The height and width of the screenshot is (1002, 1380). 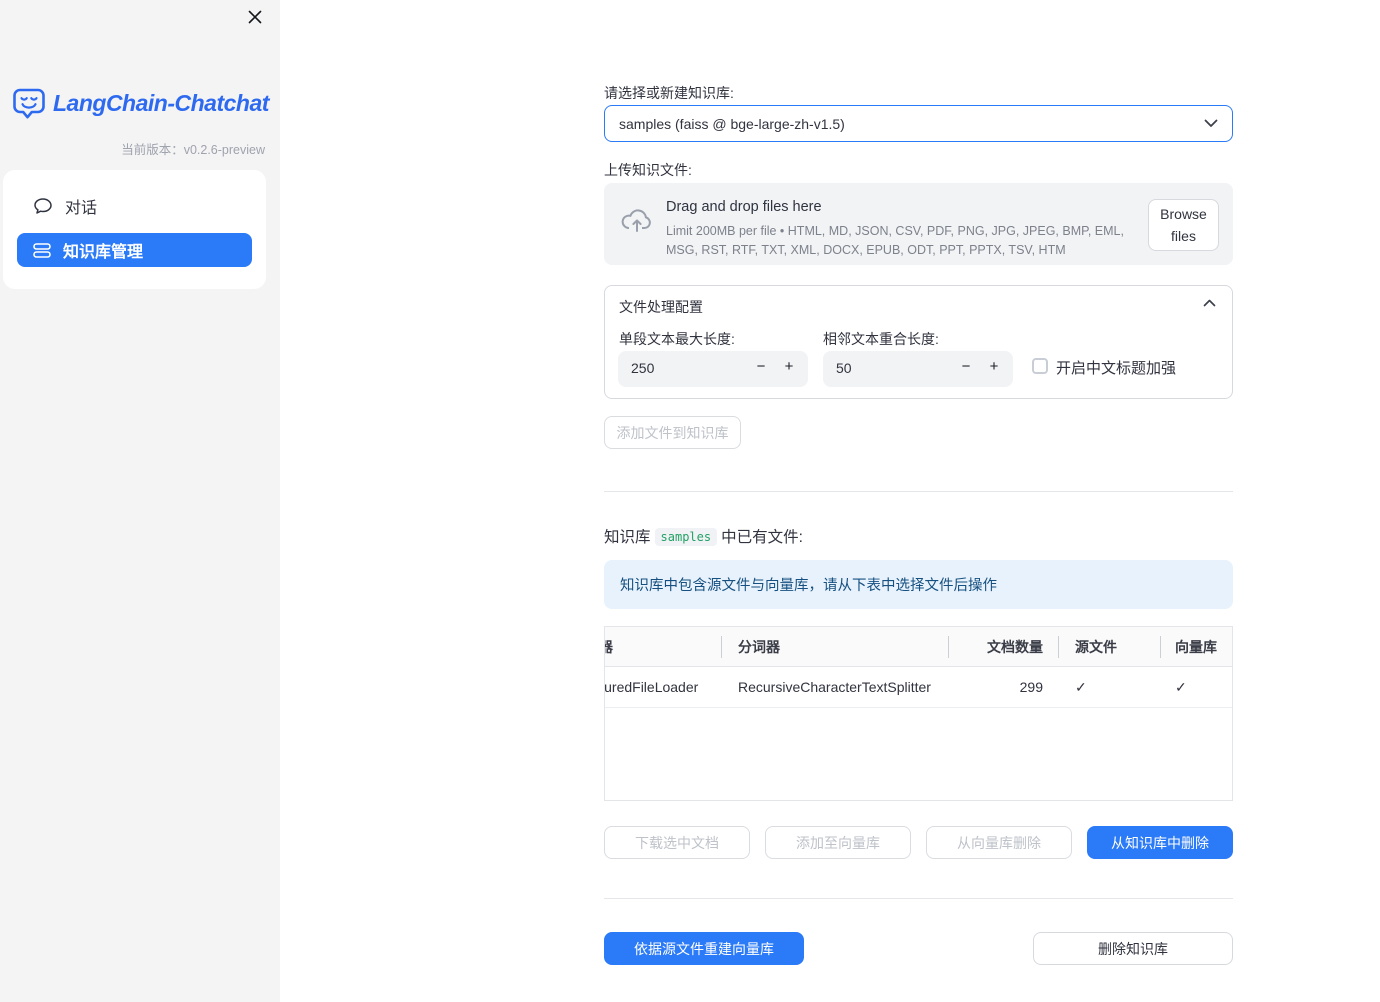 What do you see at coordinates (1133, 948) in the screenshot?
I see `delete-kb-button: 删除知识库` at bounding box center [1133, 948].